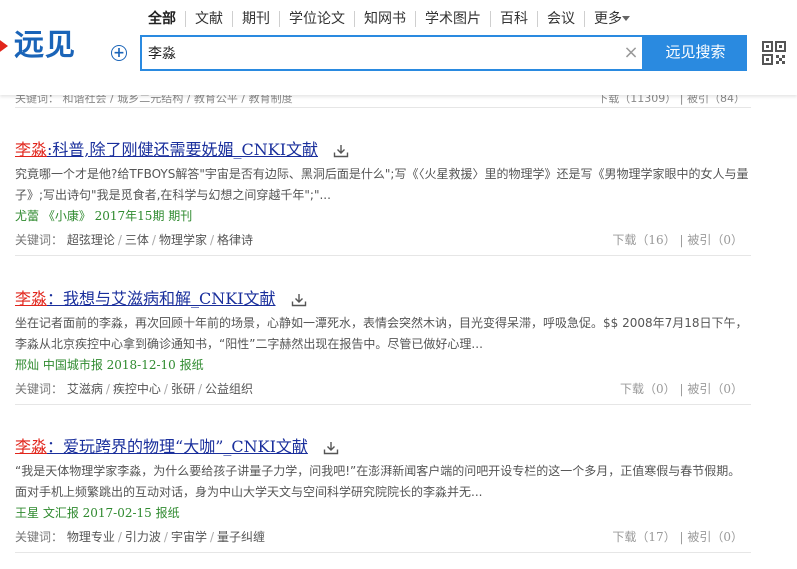 The image size is (797, 569). What do you see at coordinates (97, 512) in the screenshot?
I see `result-source: 王星 文汇报 2017-02-15 报纸` at bounding box center [97, 512].